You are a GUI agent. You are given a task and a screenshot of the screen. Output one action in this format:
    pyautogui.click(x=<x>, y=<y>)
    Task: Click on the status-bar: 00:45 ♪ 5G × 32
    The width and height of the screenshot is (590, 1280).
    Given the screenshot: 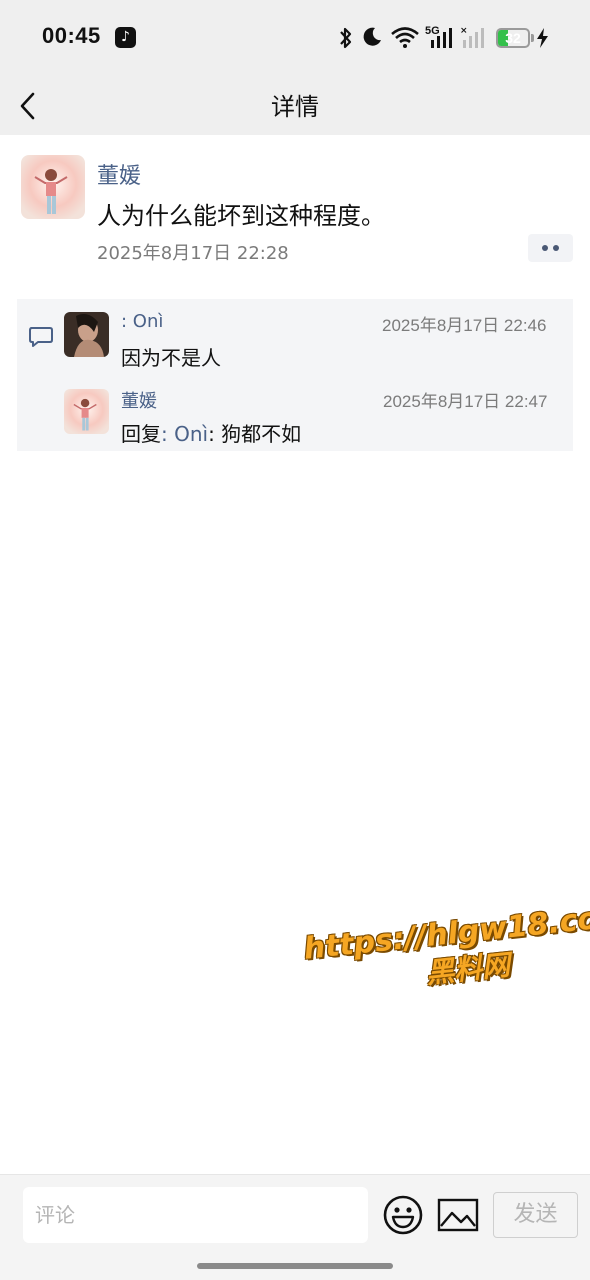 What is the action you would take?
    pyautogui.click(x=295, y=37)
    